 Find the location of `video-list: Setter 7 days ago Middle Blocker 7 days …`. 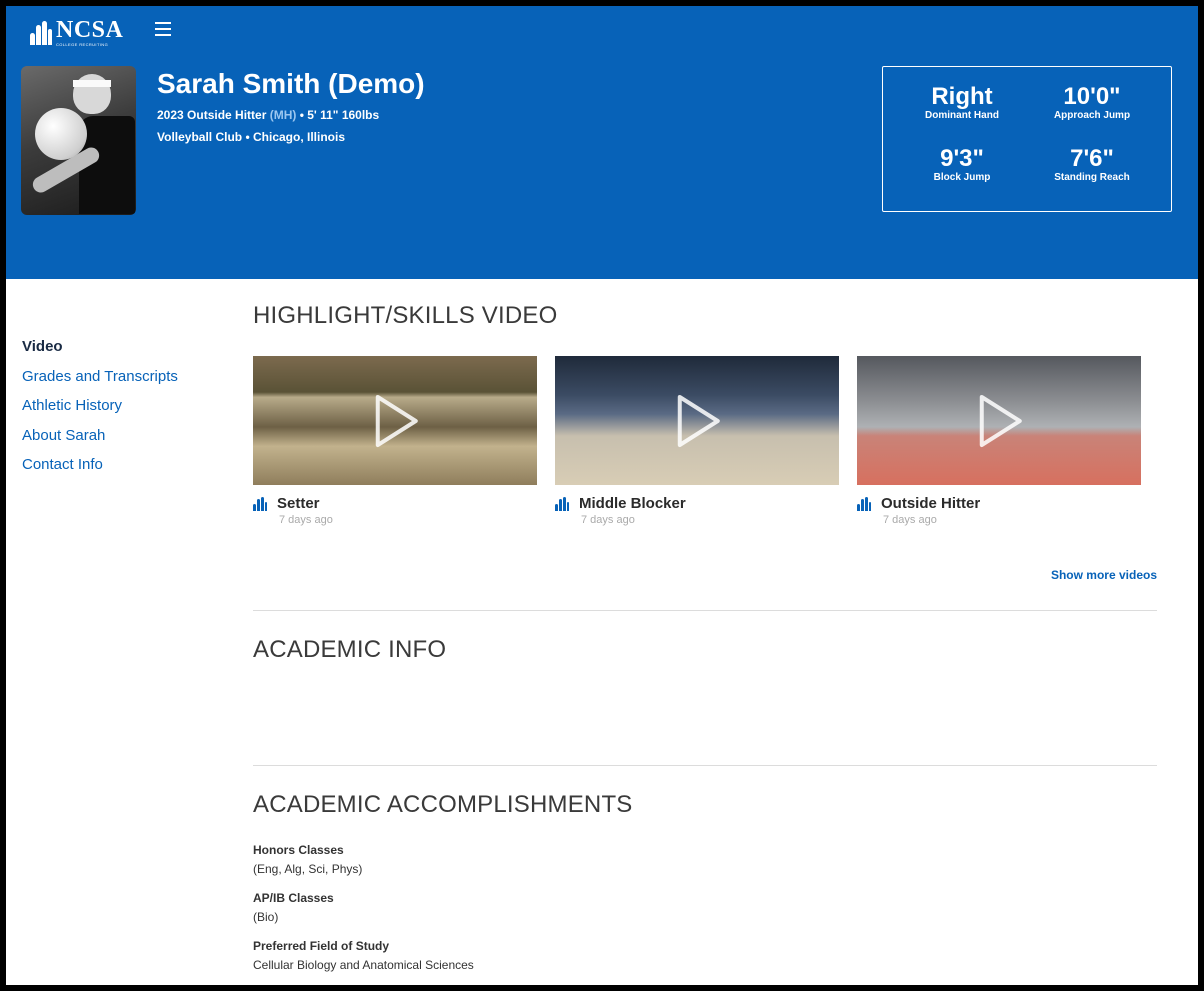

video-list: Setter 7 days ago Middle Blocker 7 days … is located at coordinates (706, 441).